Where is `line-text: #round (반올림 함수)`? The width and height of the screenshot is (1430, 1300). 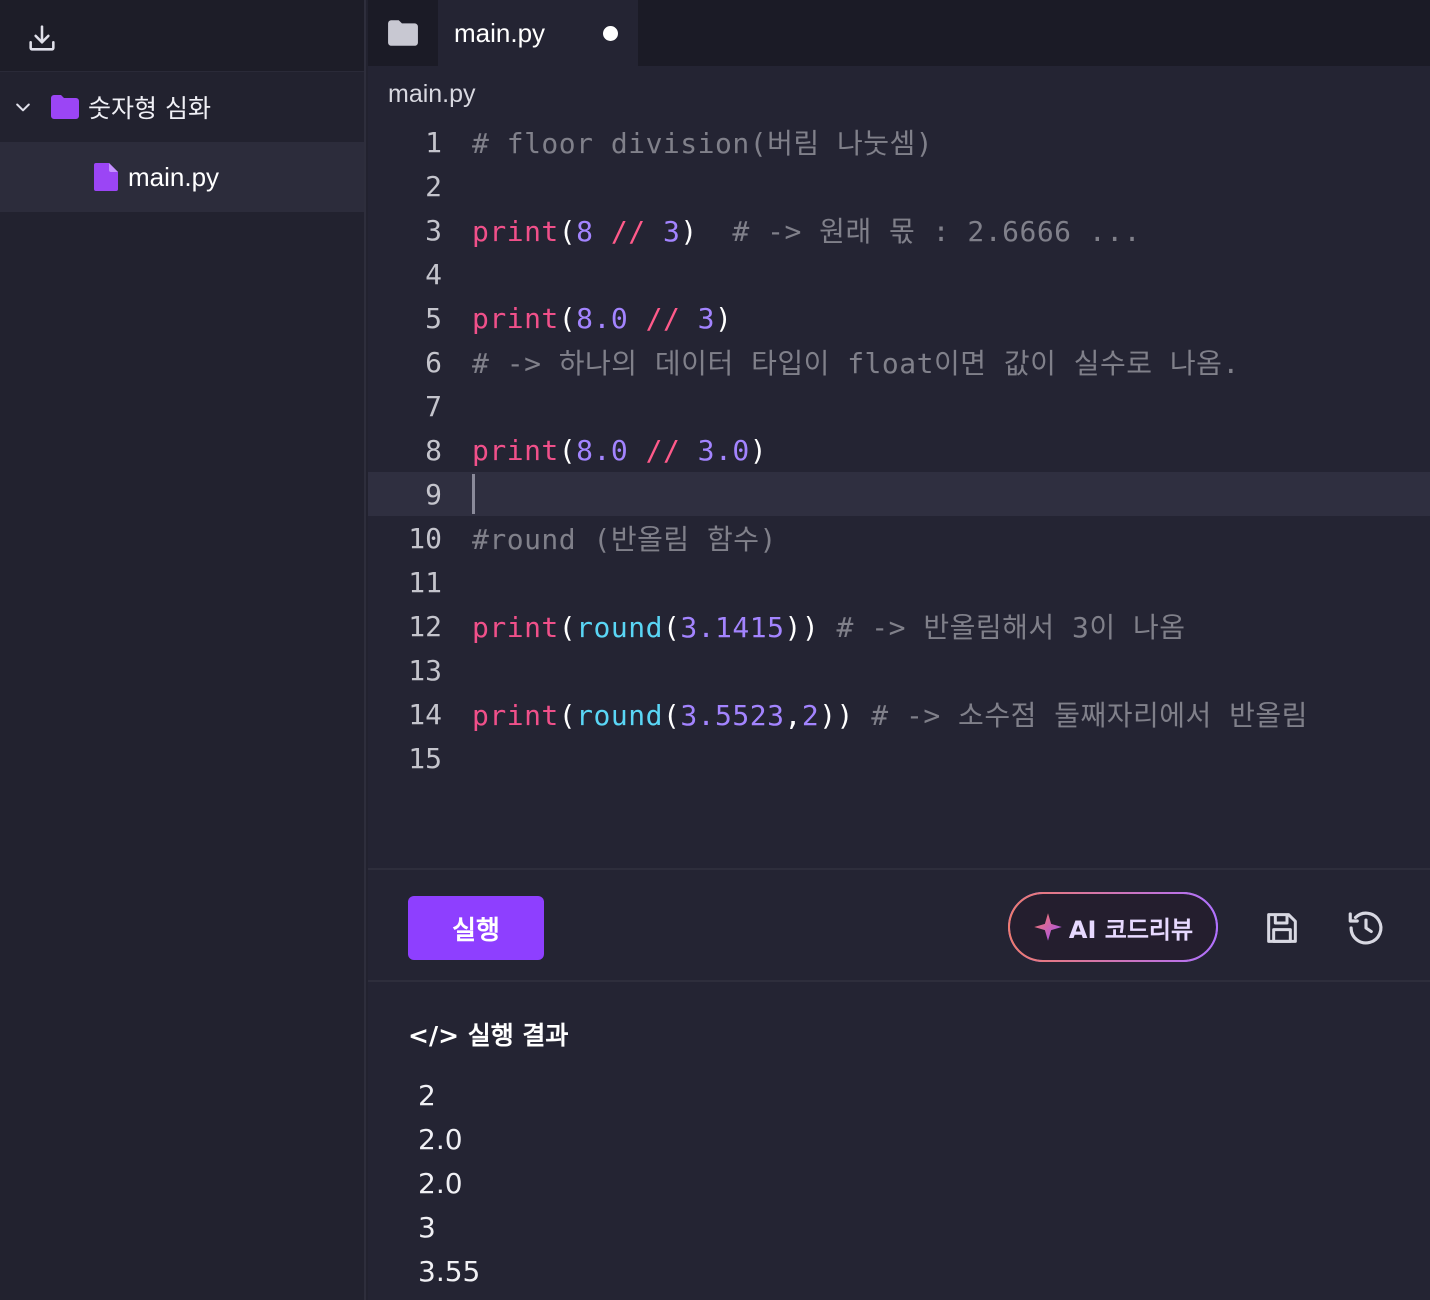 line-text: #round (반올림 함수) is located at coordinates (624, 539).